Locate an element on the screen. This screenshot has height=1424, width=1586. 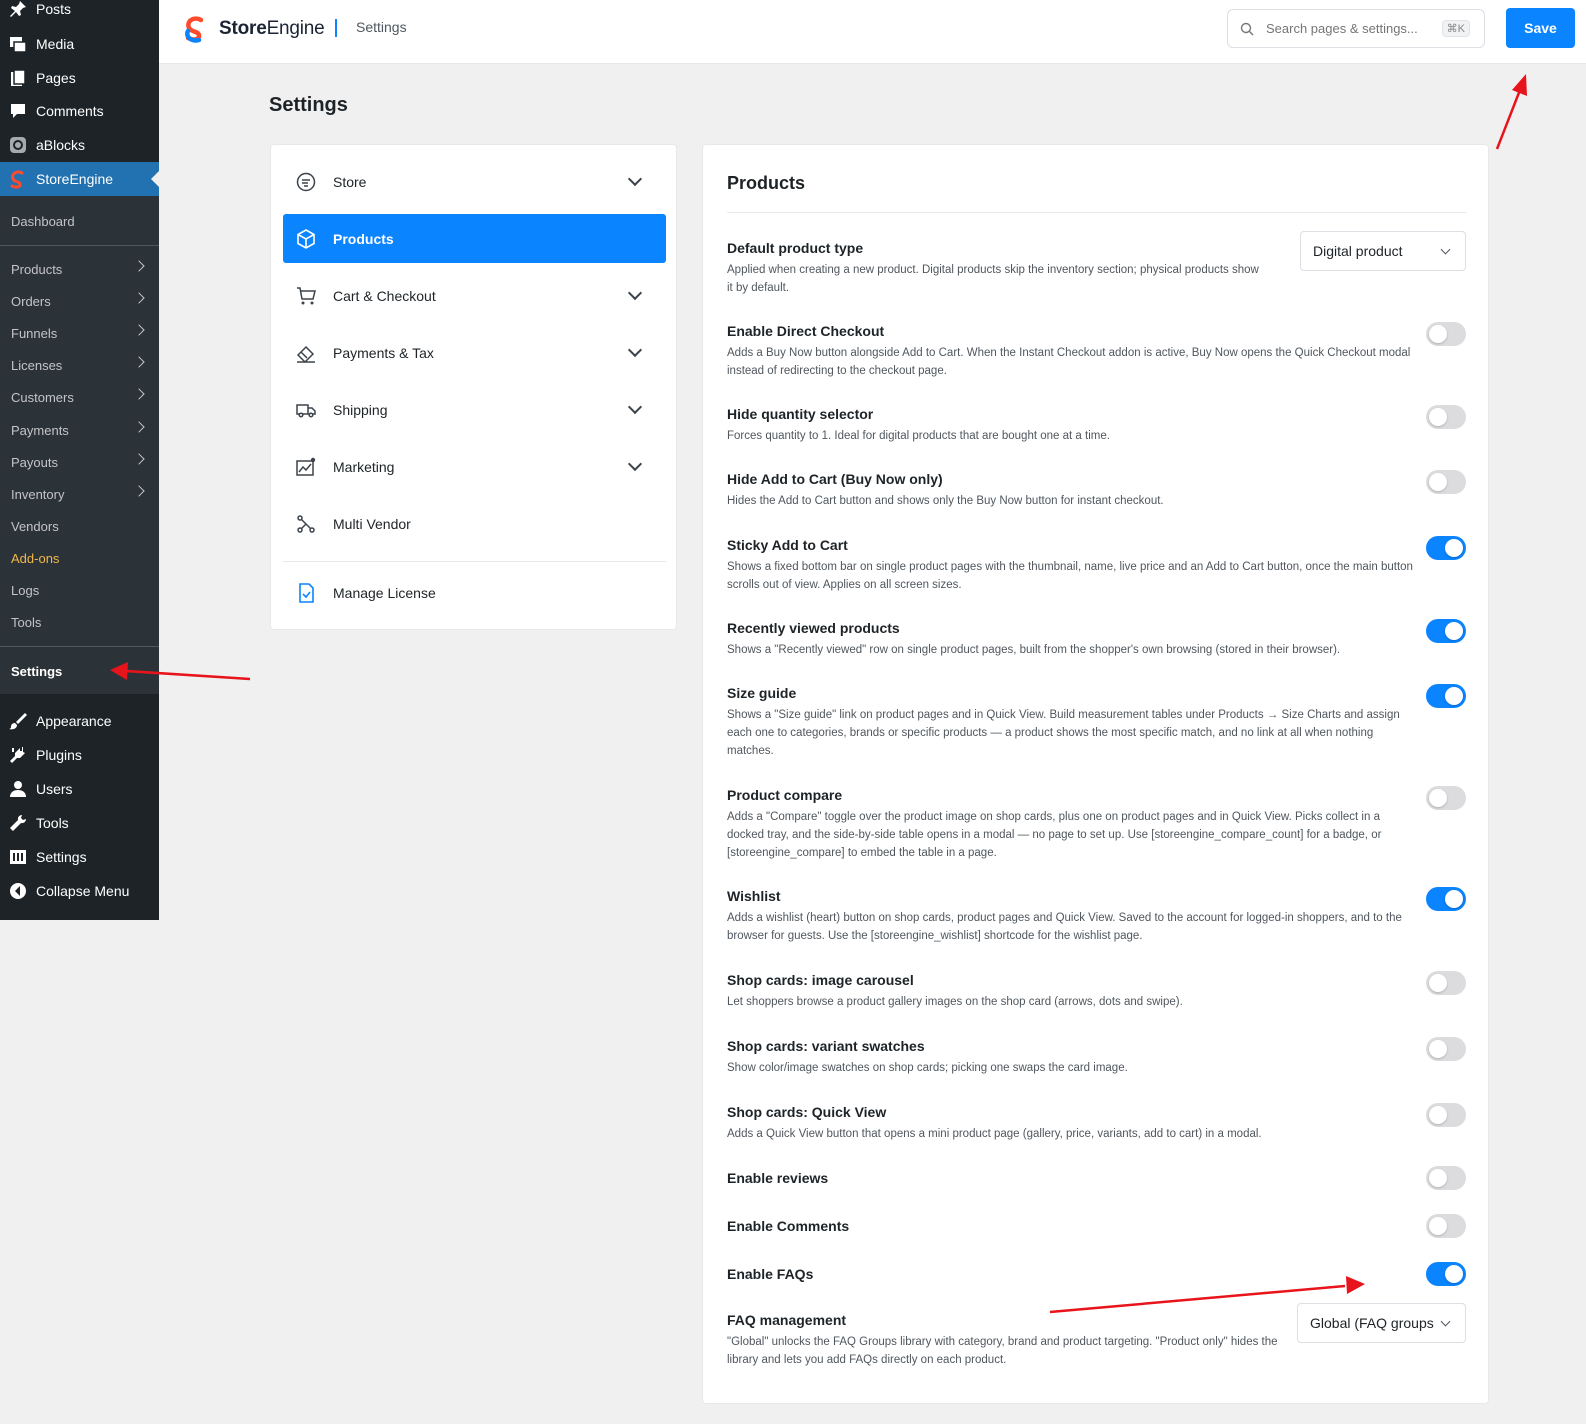
toggle-size-guide is located at coordinates (1446, 696).